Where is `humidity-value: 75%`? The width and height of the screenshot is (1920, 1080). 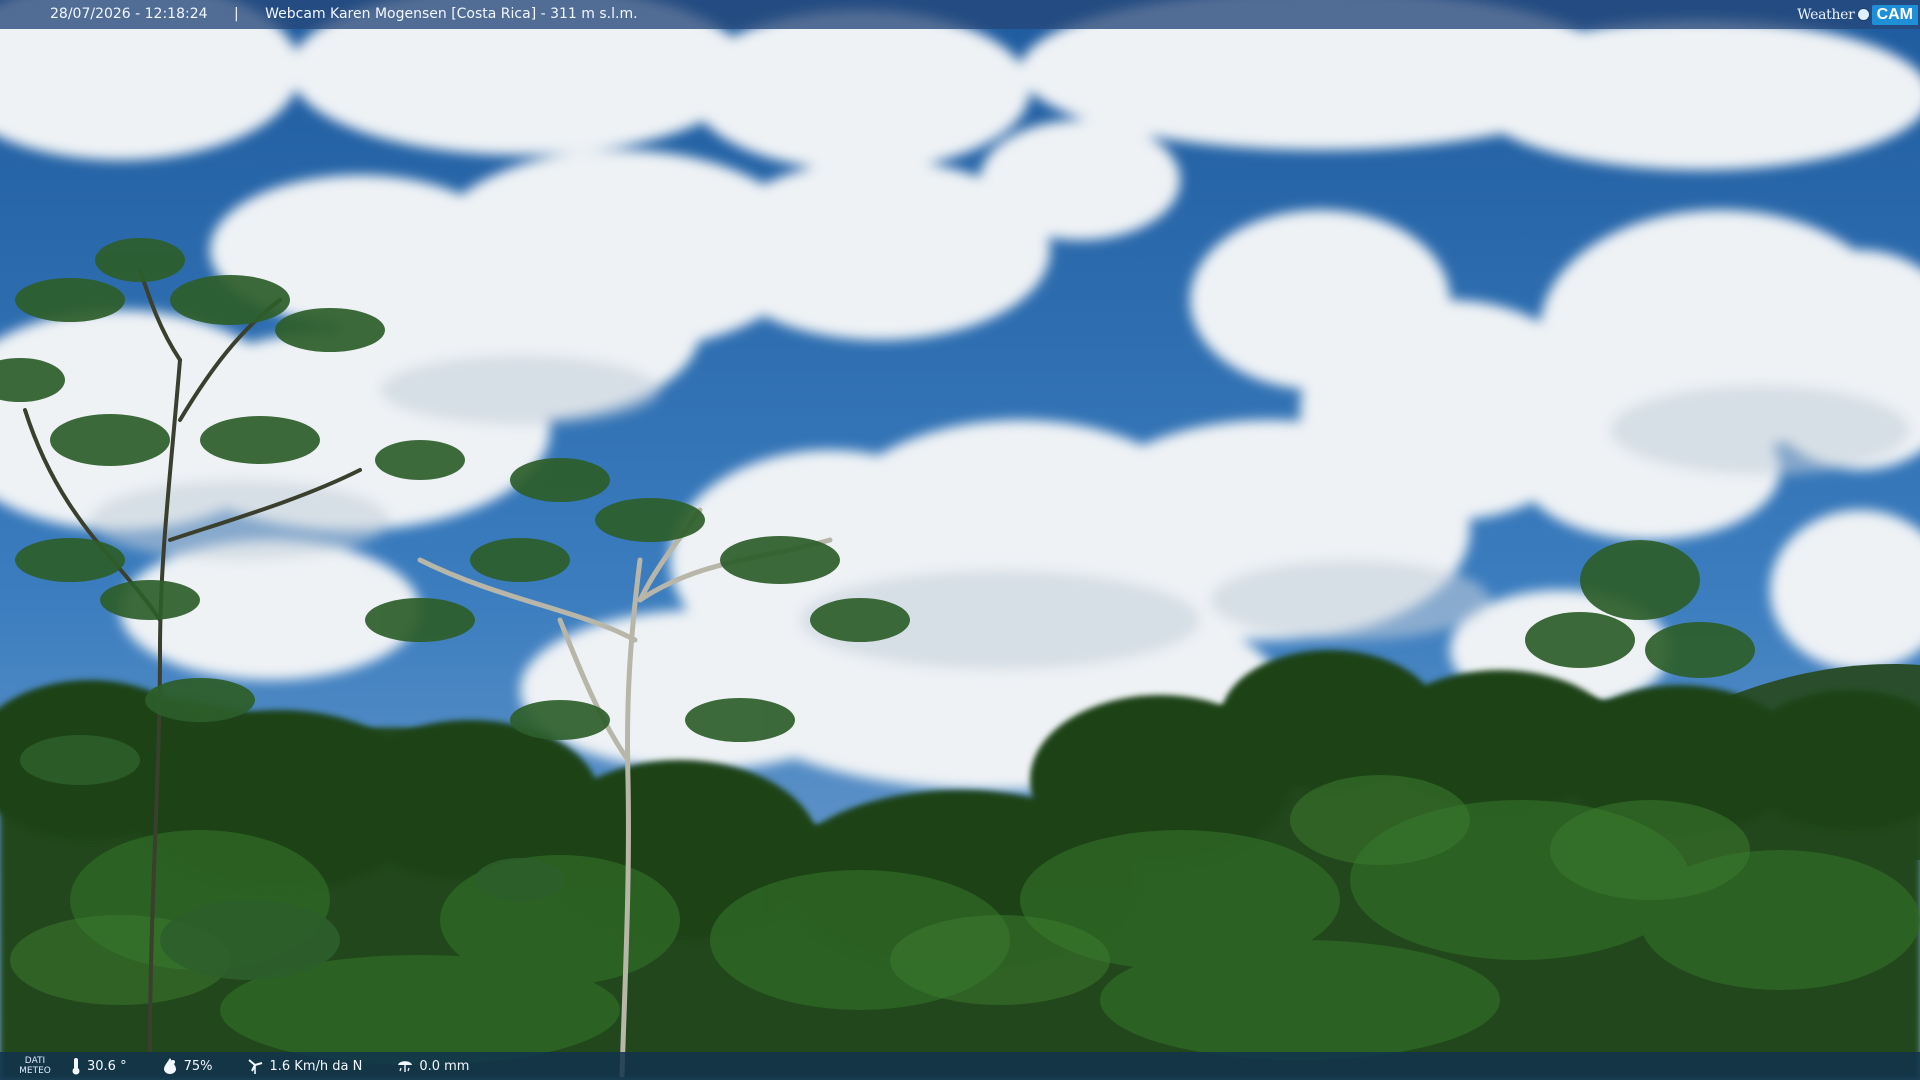 humidity-value: 75% is located at coordinates (198, 1066).